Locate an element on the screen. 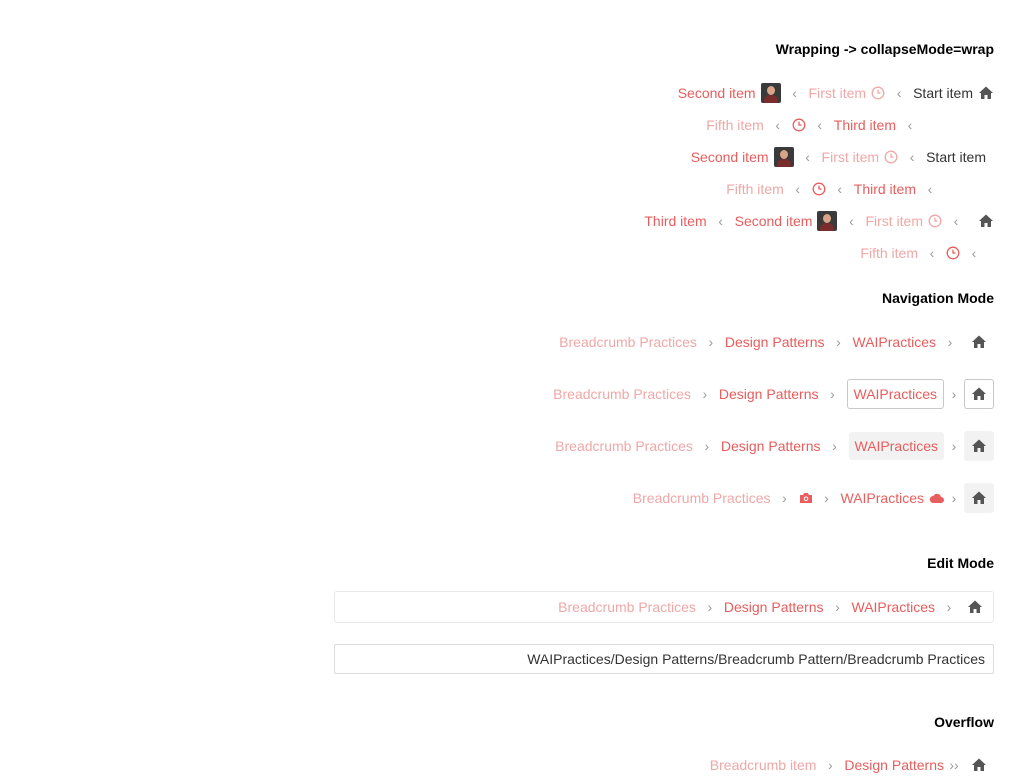  cloud-icon is located at coordinates (936, 498).